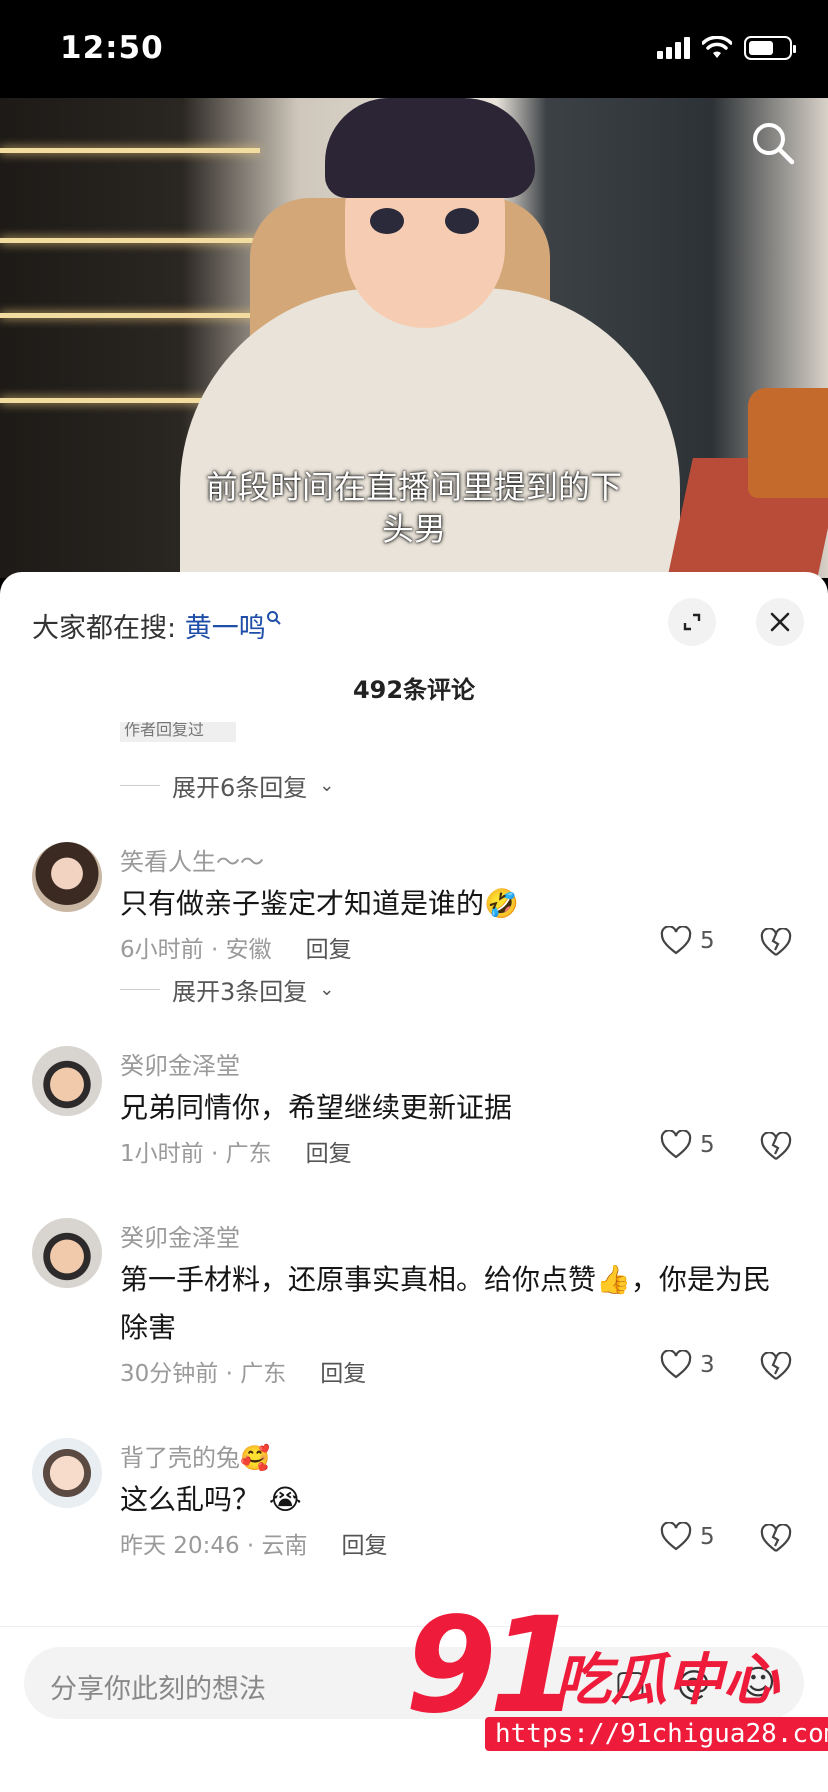 Image resolution: width=828 pixels, height=1792 pixels. Describe the element at coordinates (192, 859) in the screenshot. I see `comment-author: 笑看人生～～` at that location.